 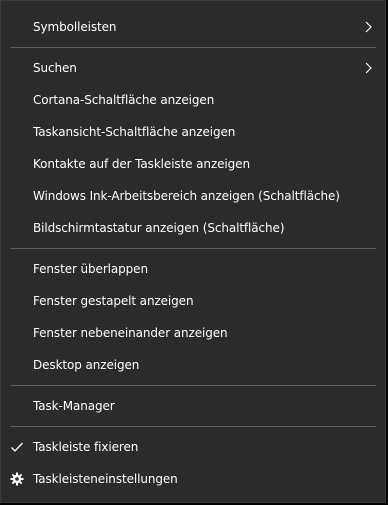 I want to click on menu-item-cortana-label: Cortana-Schaltfläche anzeigen, so click(x=124, y=100).